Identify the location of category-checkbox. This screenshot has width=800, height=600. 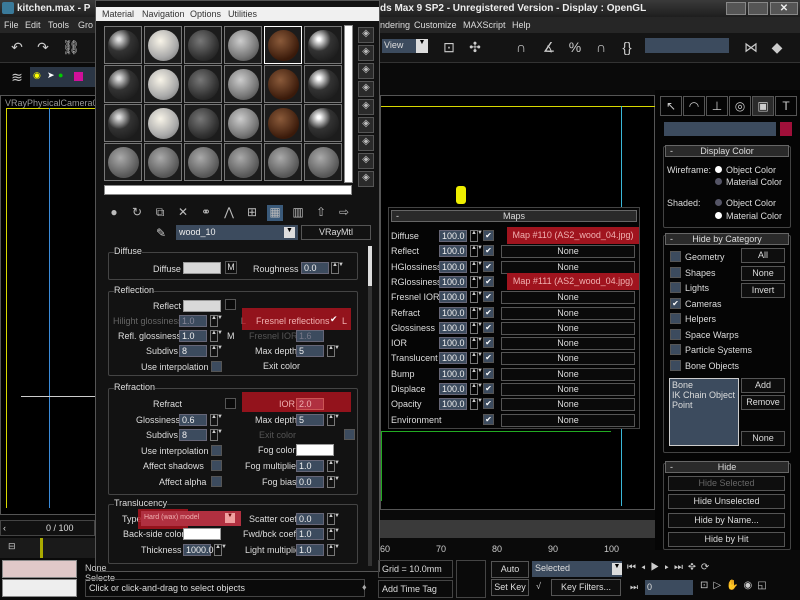
(675, 256).